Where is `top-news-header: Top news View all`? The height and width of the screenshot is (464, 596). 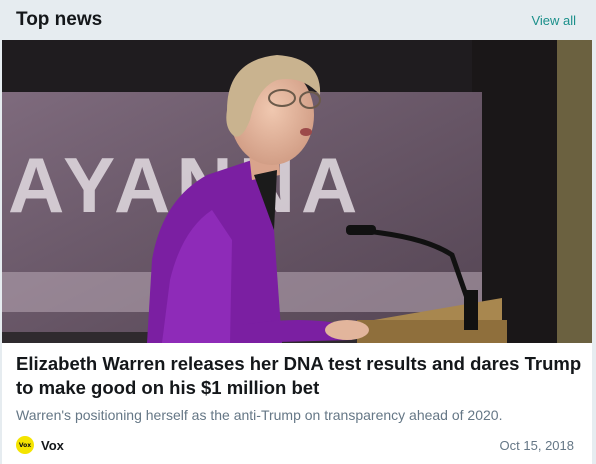 top-news-header: Top news View all is located at coordinates (298, 20).